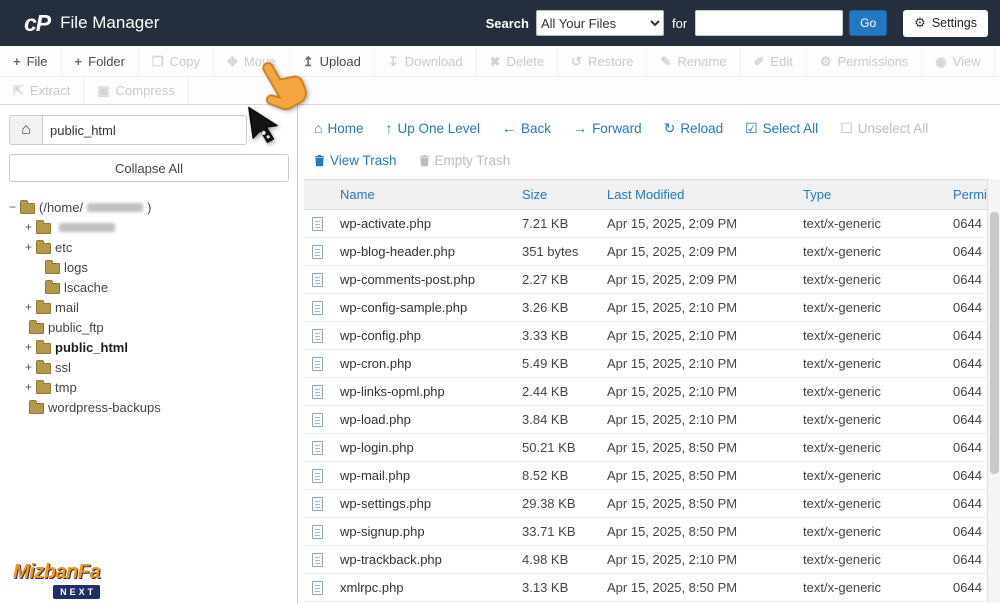 This screenshot has height=604, width=1000. I want to click on col-name: Name, so click(427, 194).